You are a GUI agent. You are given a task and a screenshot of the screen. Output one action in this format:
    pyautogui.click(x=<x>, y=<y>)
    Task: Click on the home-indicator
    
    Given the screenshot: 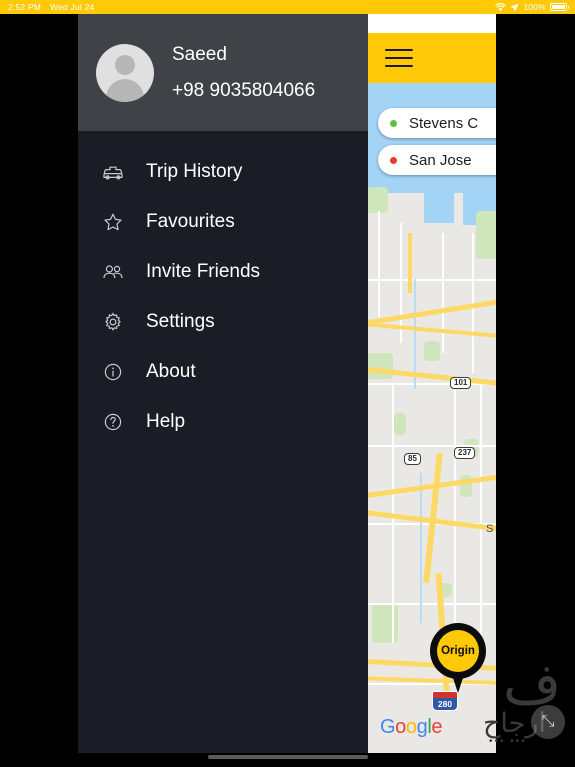 What is the action you would take?
    pyautogui.click(x=287, y=757)
    